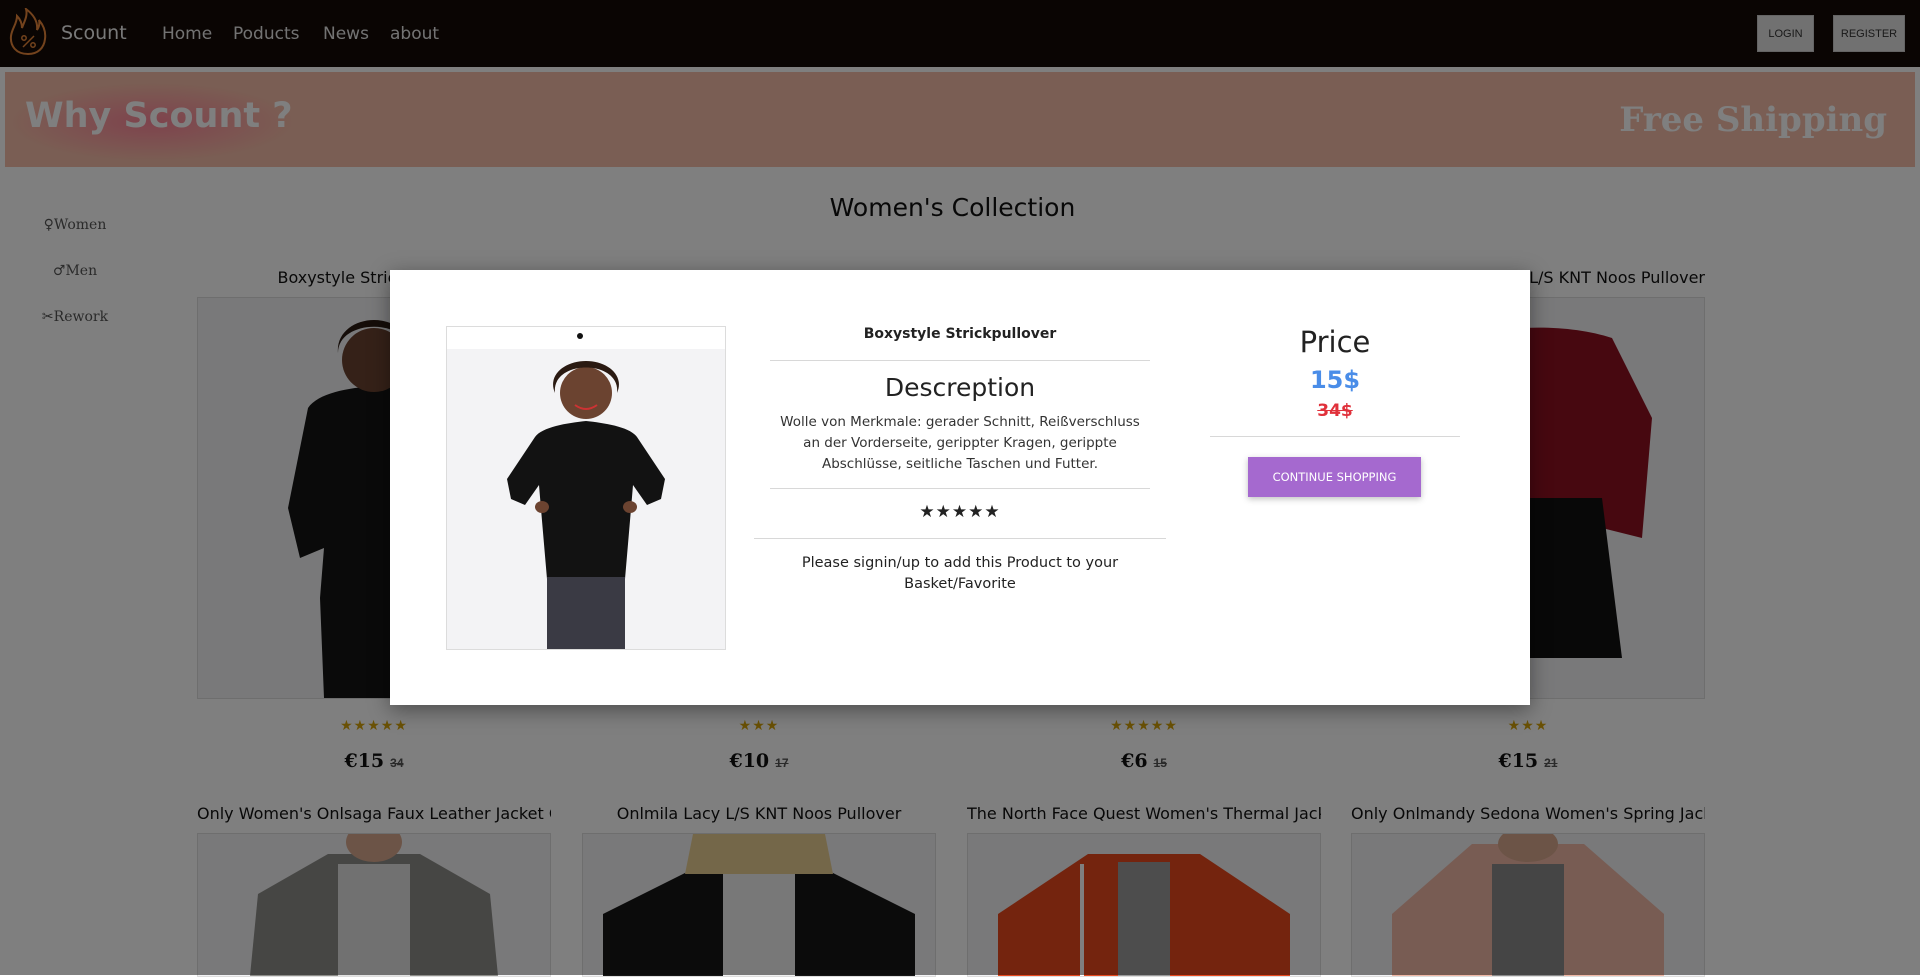 This screenshot has width=1920, height=977. What do you see at coordinates (1334, 477) in the screenshot?
I see `continue-shopping-button: CONTINUE SHOPPING` at bounding box center [1334, 477].